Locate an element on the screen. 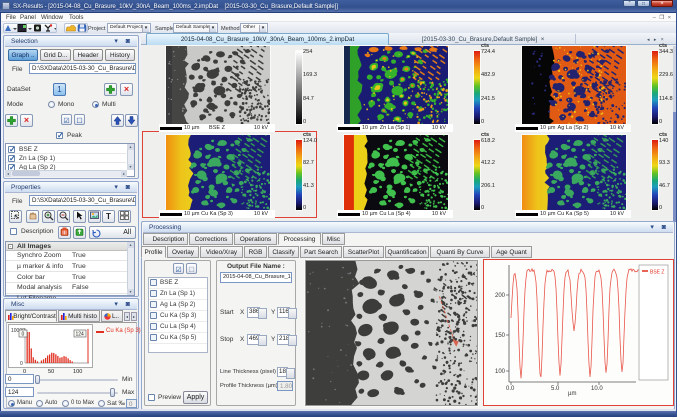 This screenshot has height=417, width=677. svg-text: 5.0 is located at coordinates (555, 389).